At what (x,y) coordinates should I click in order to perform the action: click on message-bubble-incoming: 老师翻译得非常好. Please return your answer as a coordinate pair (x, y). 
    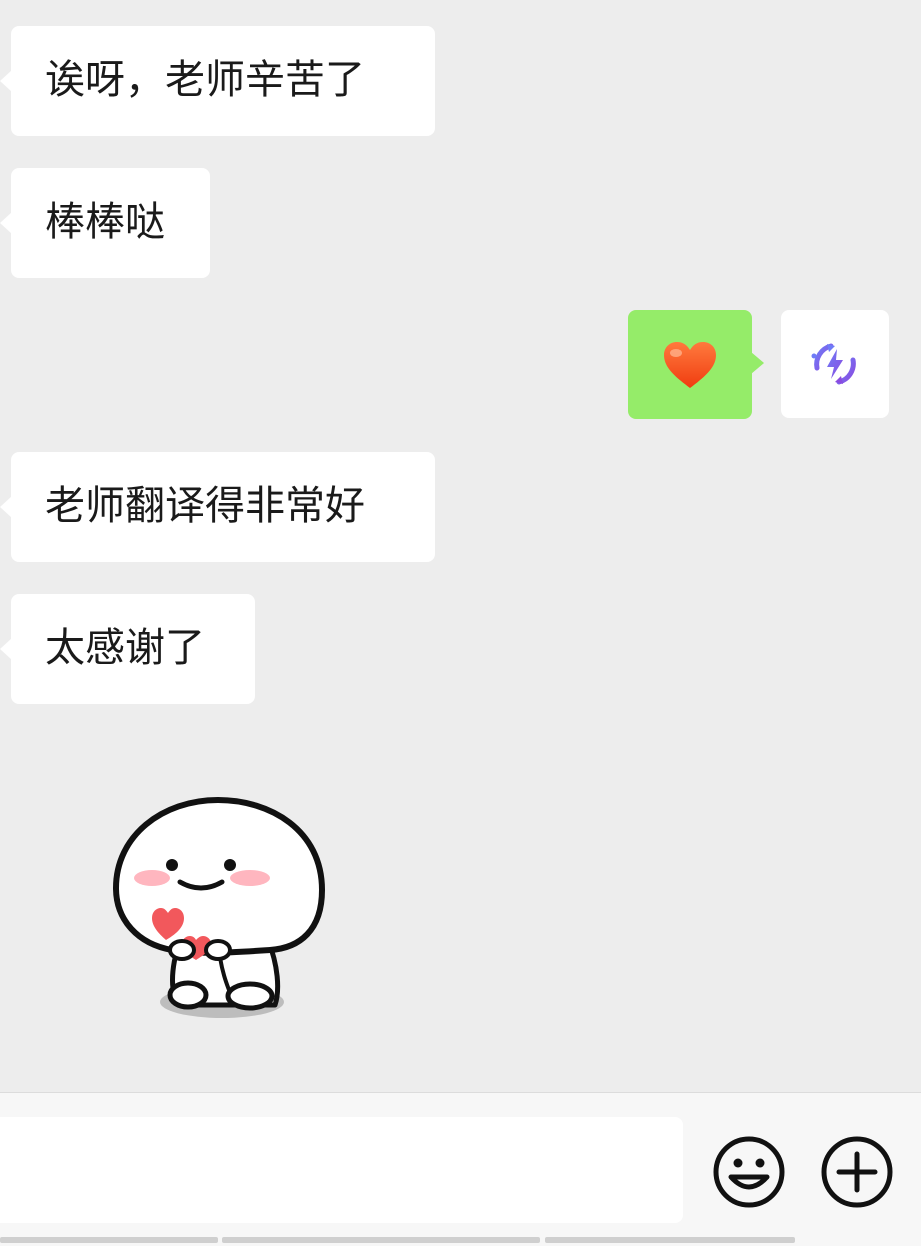
    Looking at the image, I should click on (217, 507).